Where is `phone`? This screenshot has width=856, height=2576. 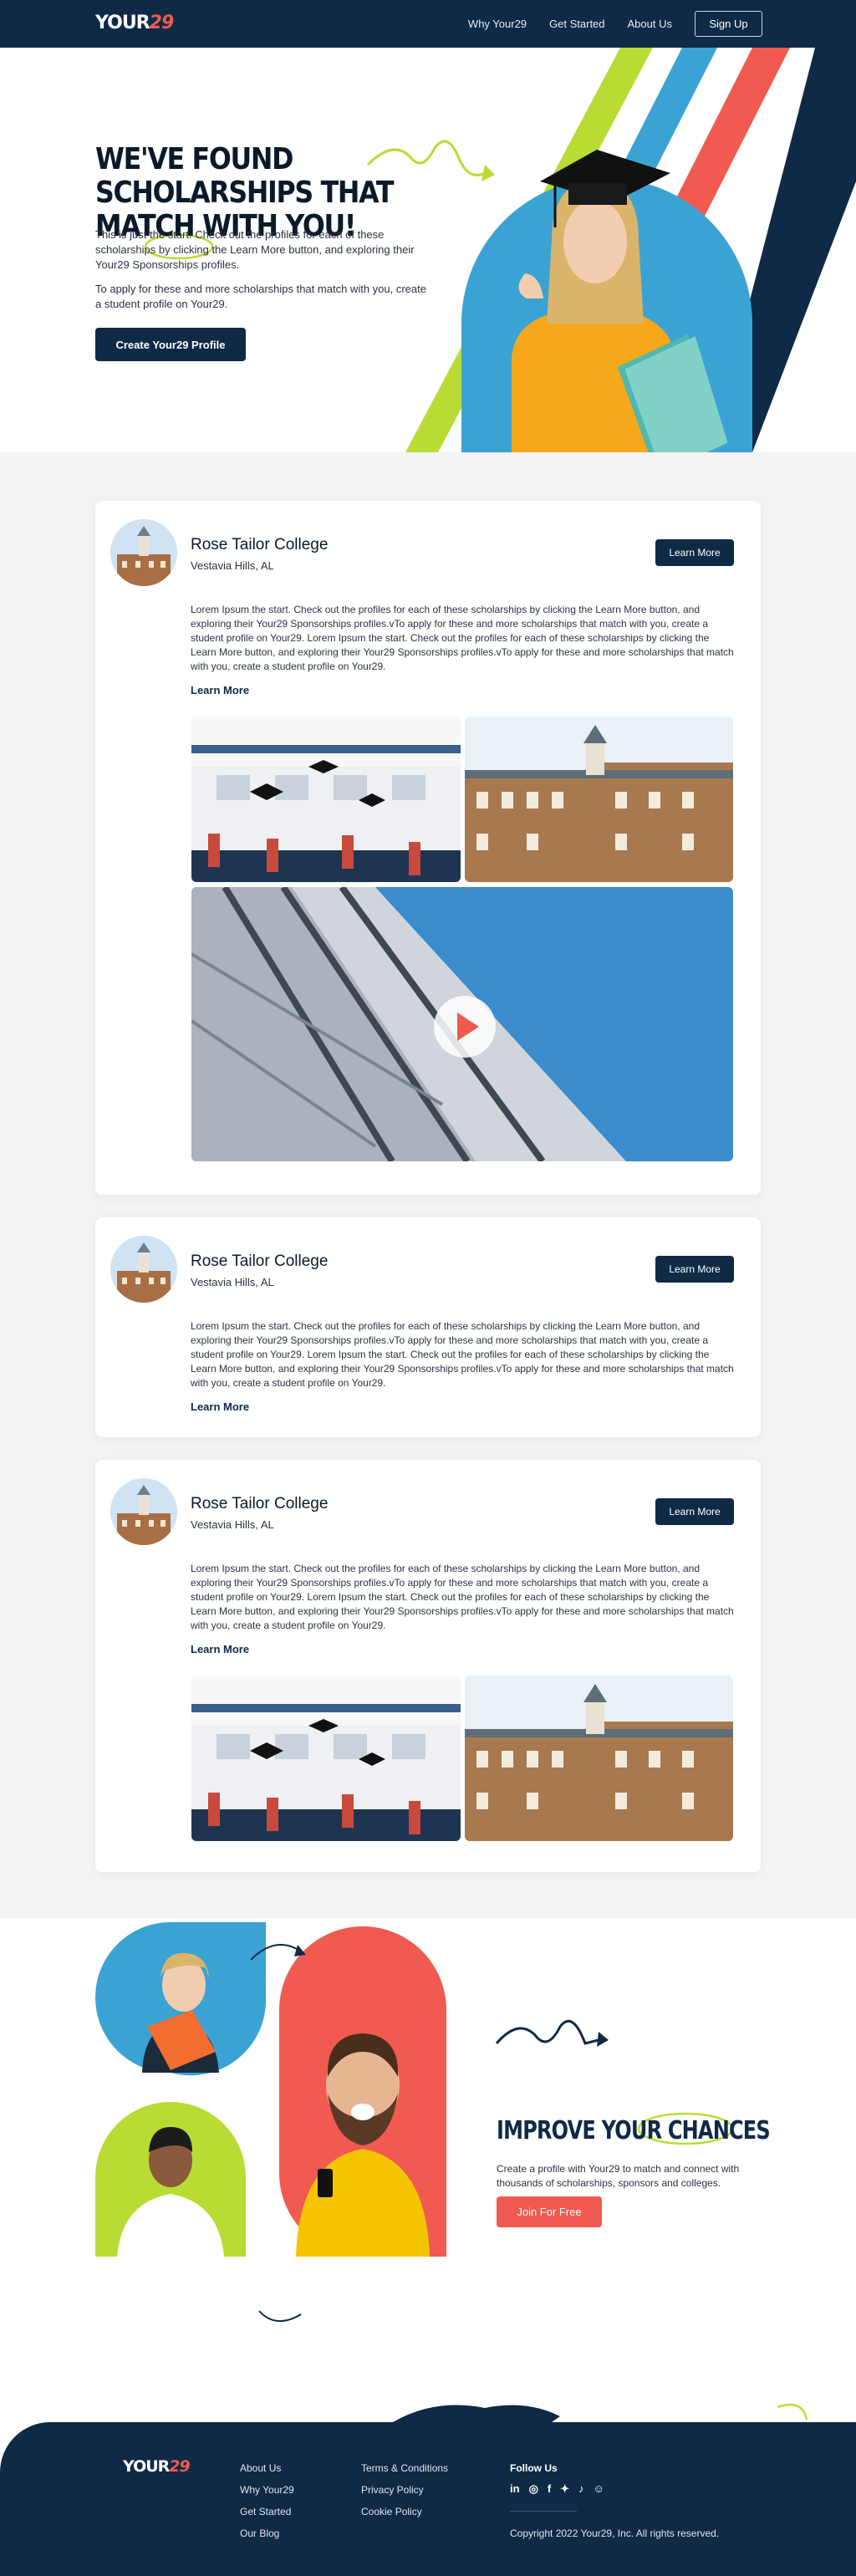 phone is located at coordinates (325, 2183).